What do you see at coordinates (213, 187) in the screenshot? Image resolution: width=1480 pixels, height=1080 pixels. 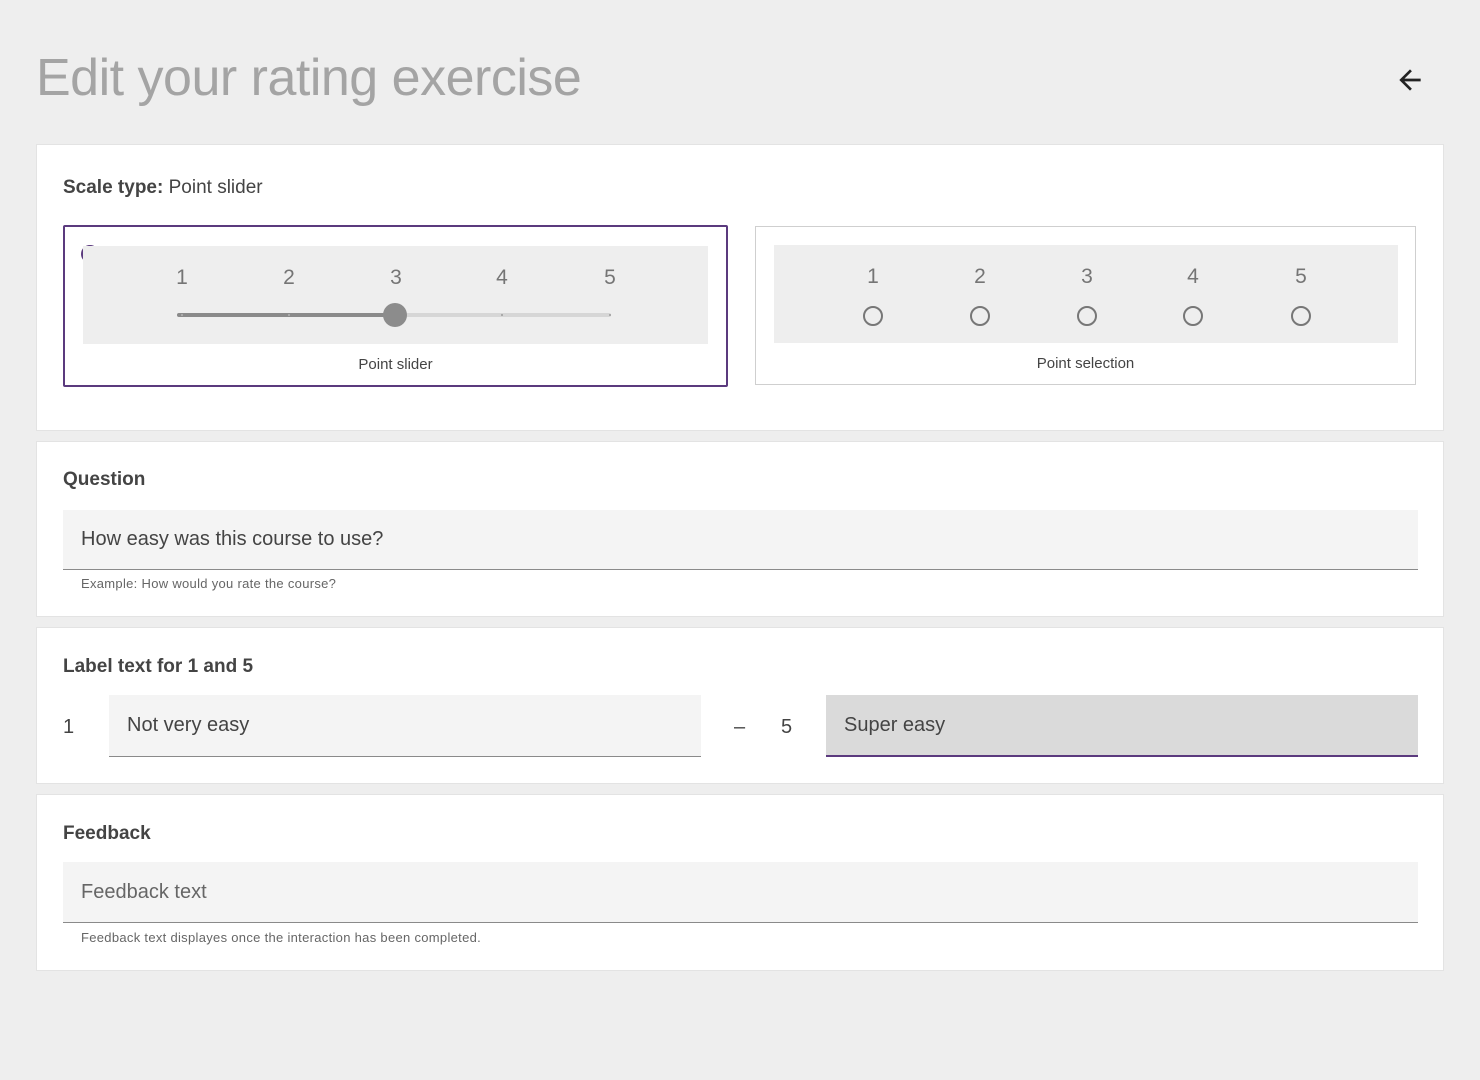 I see `scale-type-value: Point slider` at bounding box center [213, 187].